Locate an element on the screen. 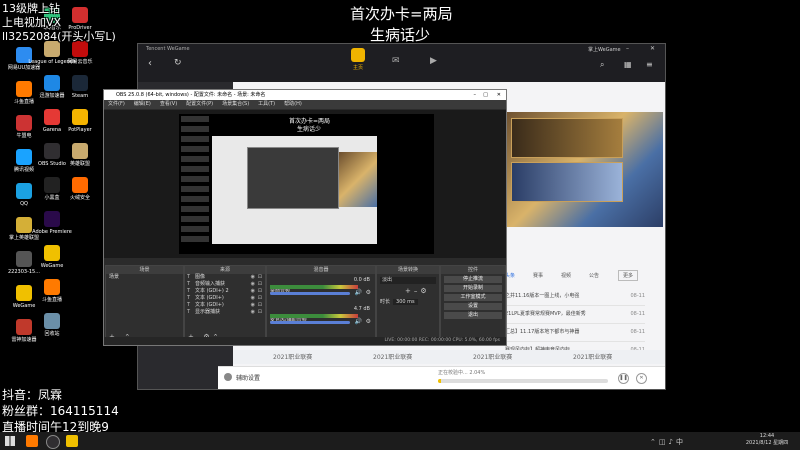 This screenshot has width=800, height=450. source-item: T 显示器捕获 ◉ ⊡ is located at coordinates (225, 312).